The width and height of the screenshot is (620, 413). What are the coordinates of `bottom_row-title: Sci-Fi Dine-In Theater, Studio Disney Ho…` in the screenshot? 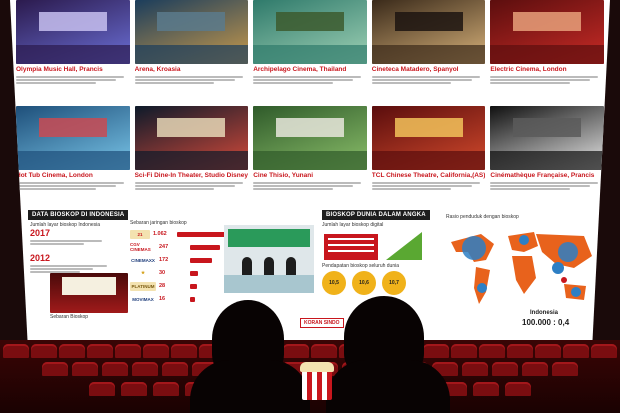 It's located at (191, 175).